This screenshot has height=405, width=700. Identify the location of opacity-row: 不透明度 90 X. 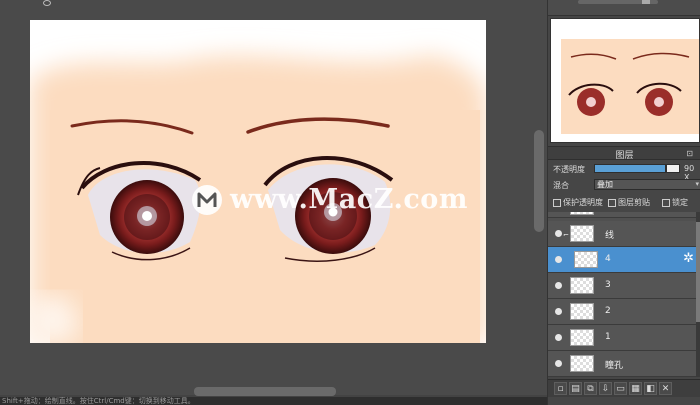
(624, 171).